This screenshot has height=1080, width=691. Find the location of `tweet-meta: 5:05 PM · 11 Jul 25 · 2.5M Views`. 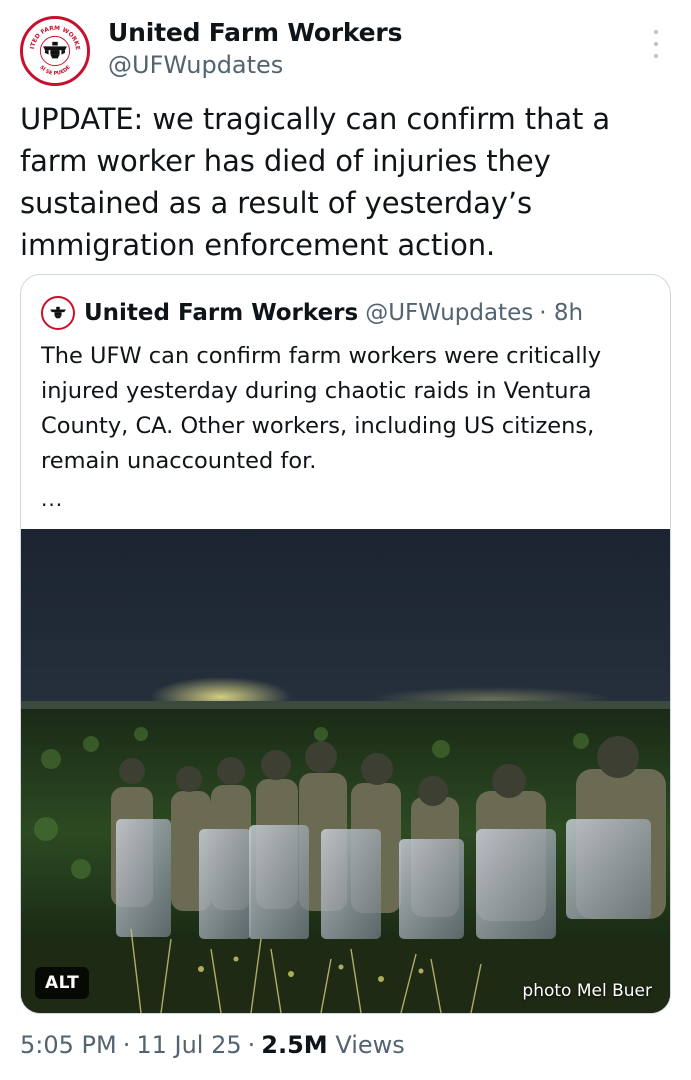

tweet-meta: 5:05 PM · 11 Jul 25 · 2.5M Views is located at coordinates (212, 1045).